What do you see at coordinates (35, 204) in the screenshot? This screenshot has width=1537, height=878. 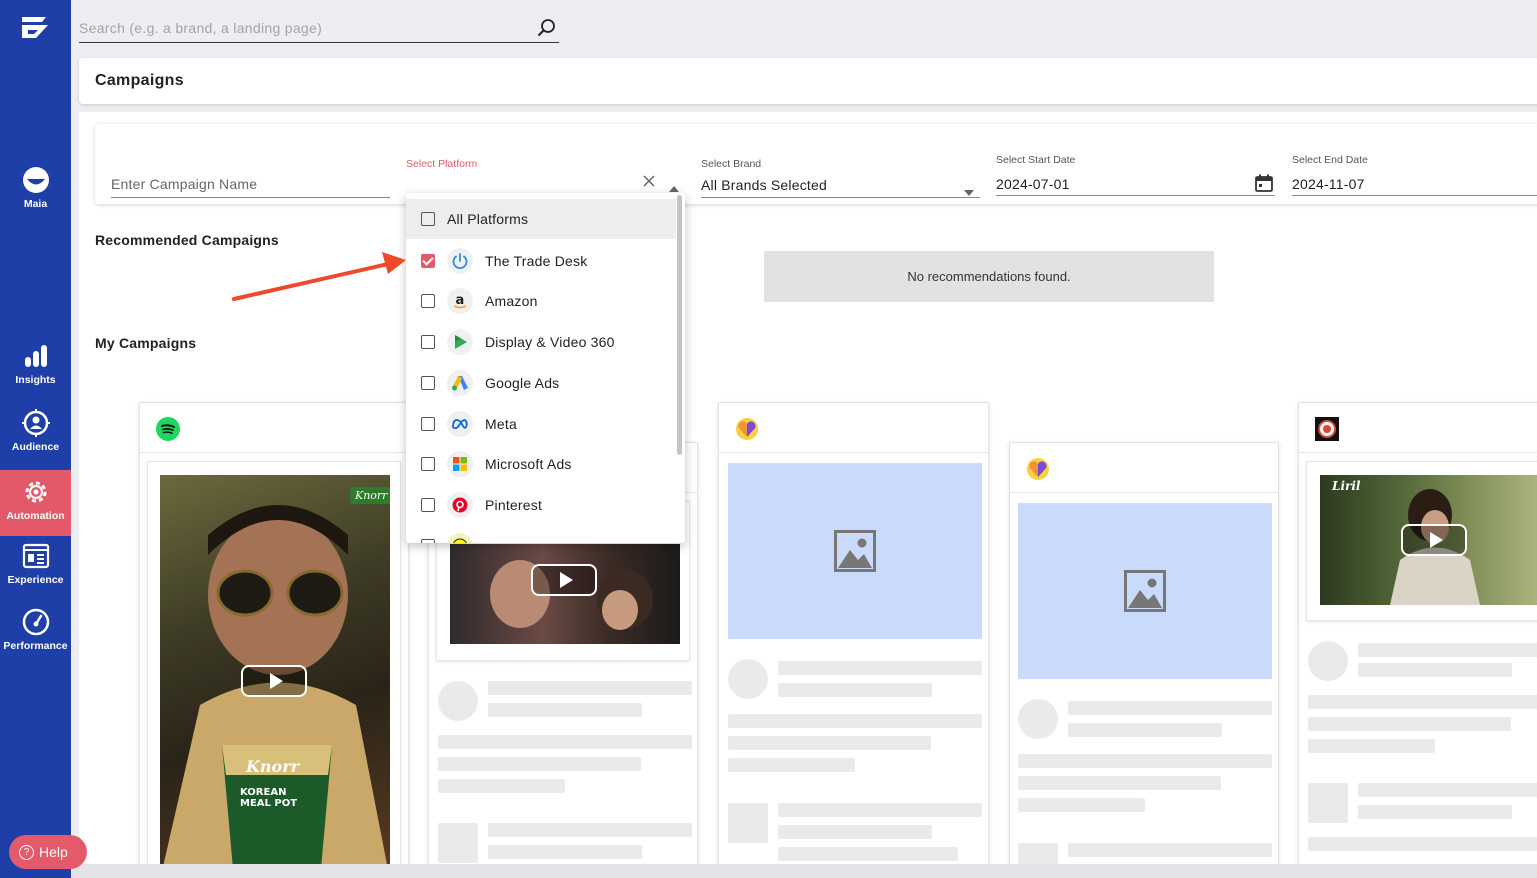 I see `sidebar-item-label: Maia` at bounding box center [35, 204].